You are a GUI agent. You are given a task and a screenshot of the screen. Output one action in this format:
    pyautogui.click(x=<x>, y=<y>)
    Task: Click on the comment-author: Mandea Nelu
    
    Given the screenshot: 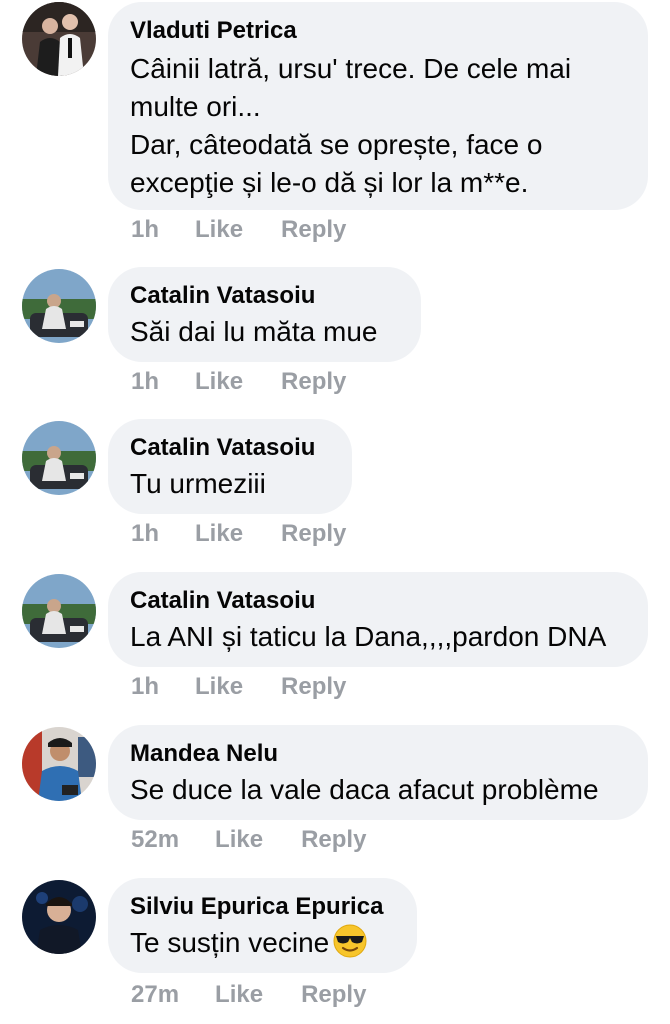 What is the action you would take?
    pyautogui.click(x=378, y=754)
    